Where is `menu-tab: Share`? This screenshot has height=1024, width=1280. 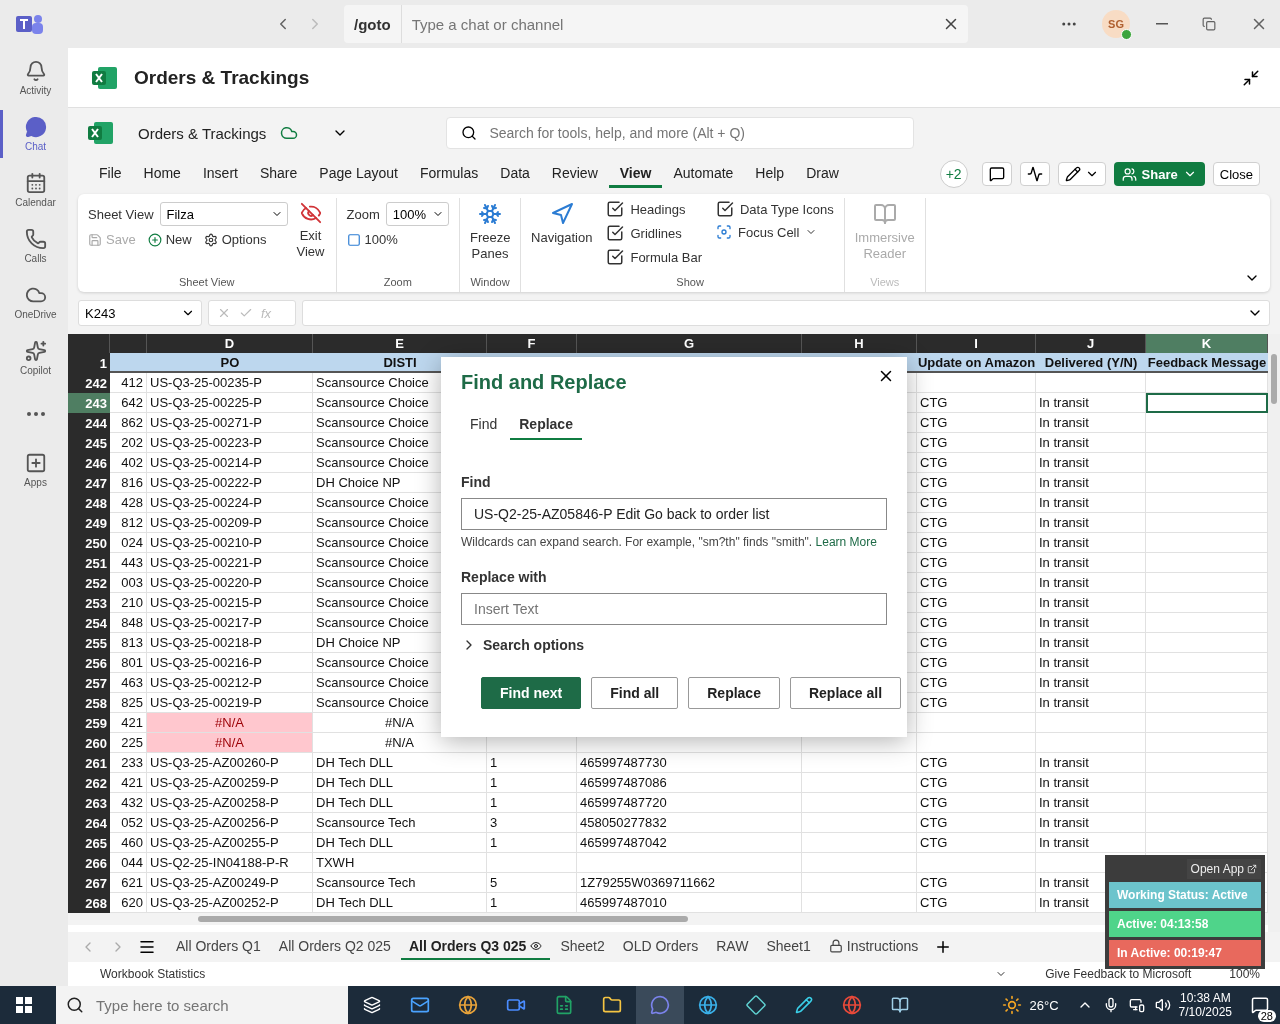 menu-tab: Share is located at coordinates (278, 174).